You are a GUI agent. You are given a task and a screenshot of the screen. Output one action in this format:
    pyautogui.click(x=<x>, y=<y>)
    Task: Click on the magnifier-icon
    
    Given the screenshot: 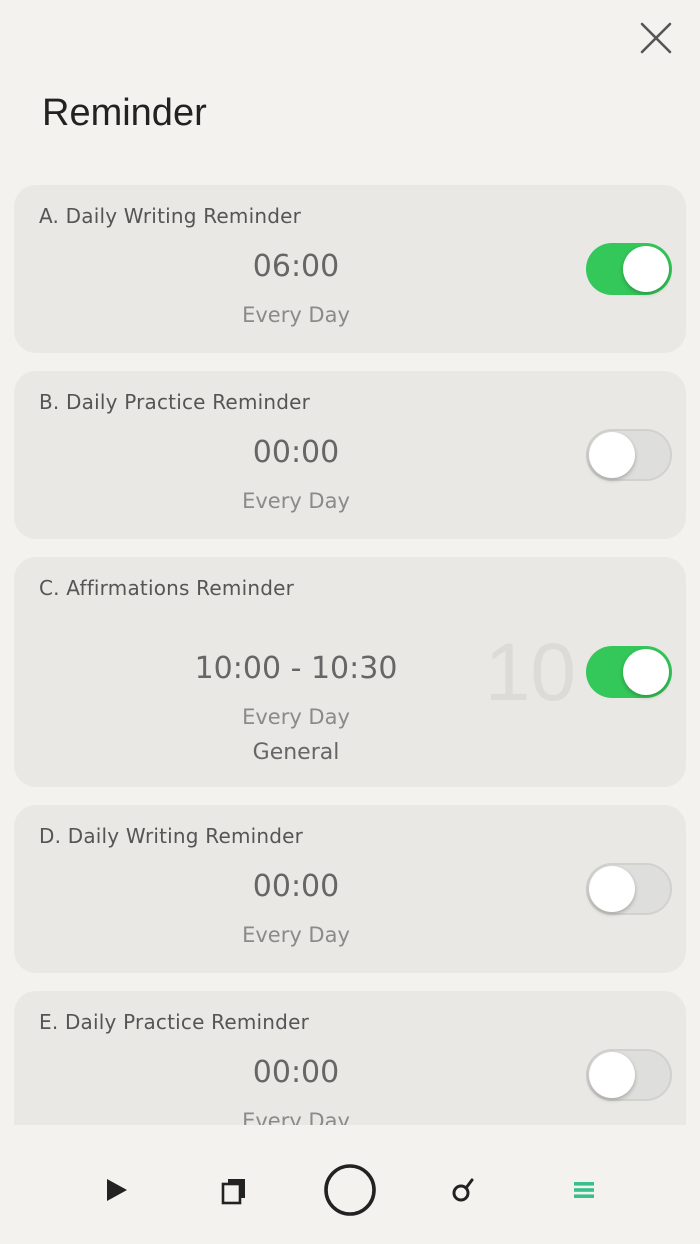 What is the action you would take?
    pyautogui.click(x=463, y=1190)
    